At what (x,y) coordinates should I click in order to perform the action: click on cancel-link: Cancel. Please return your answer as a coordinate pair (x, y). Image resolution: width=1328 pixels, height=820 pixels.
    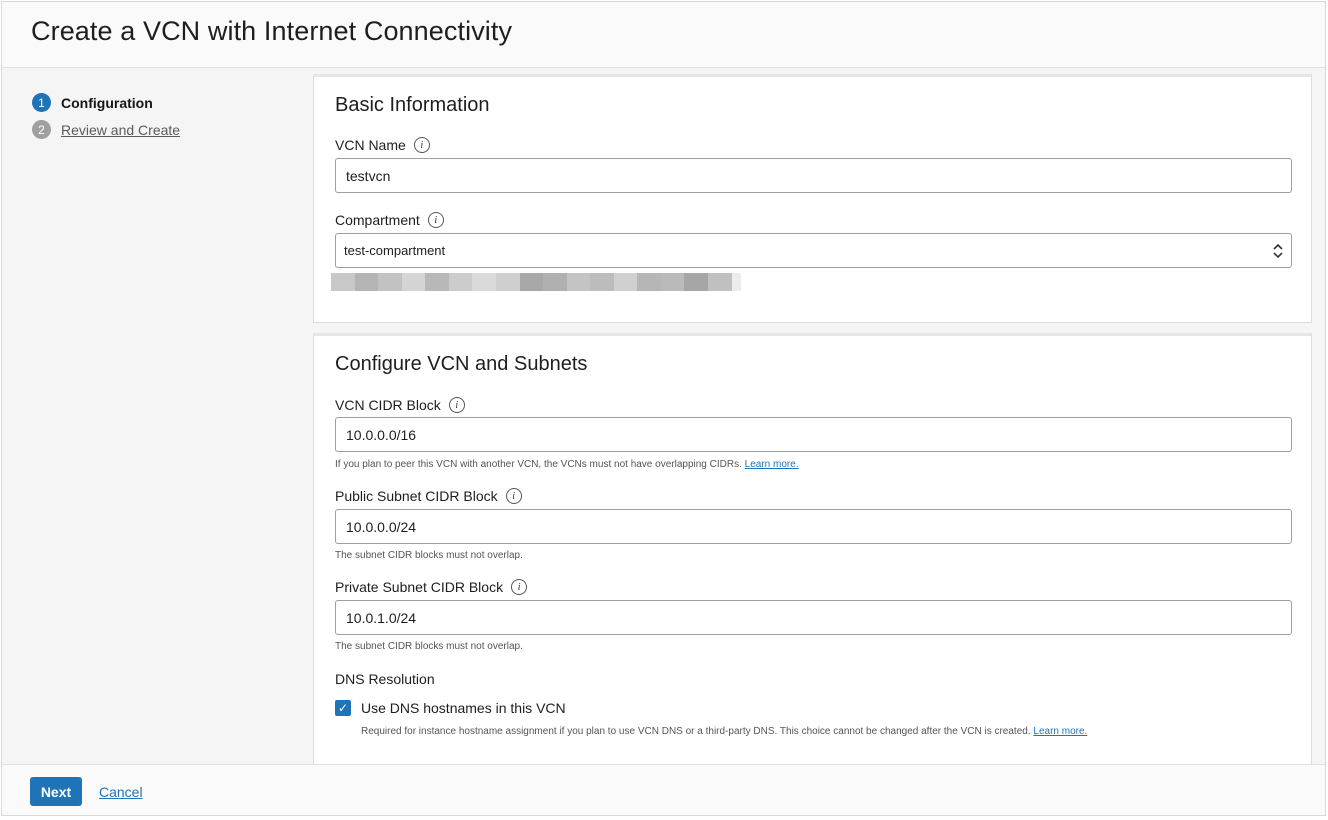
    Looking at the image, I should click on (121, 792).